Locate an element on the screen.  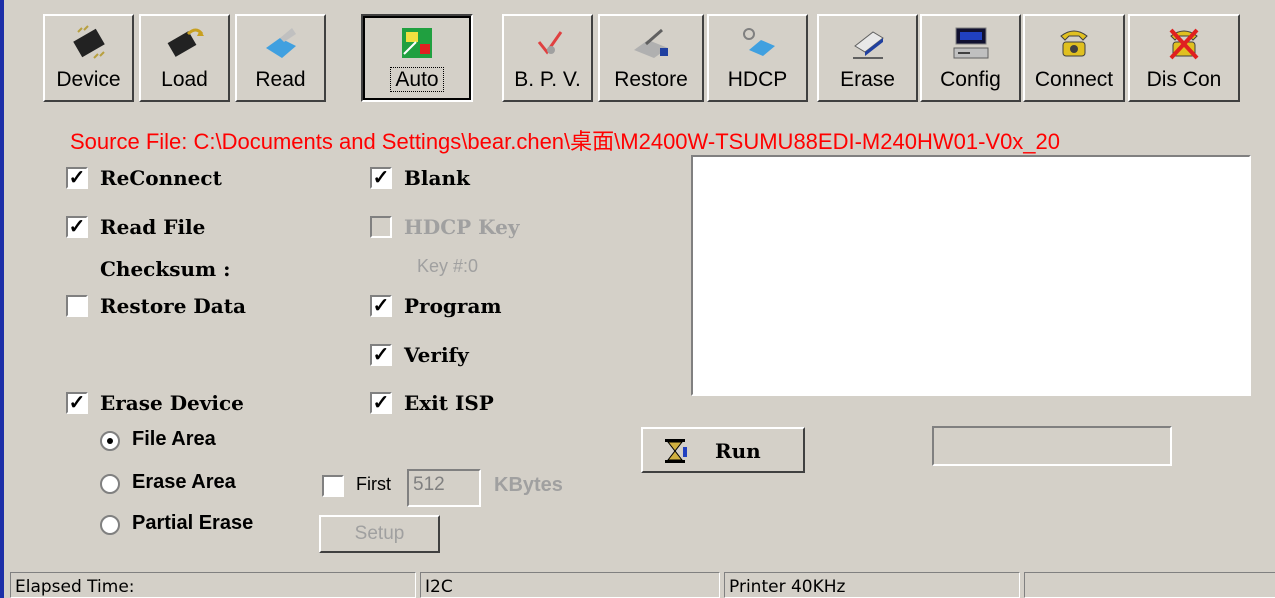
disconnect-button: Dis Con is located at coordinates (1184, 58).